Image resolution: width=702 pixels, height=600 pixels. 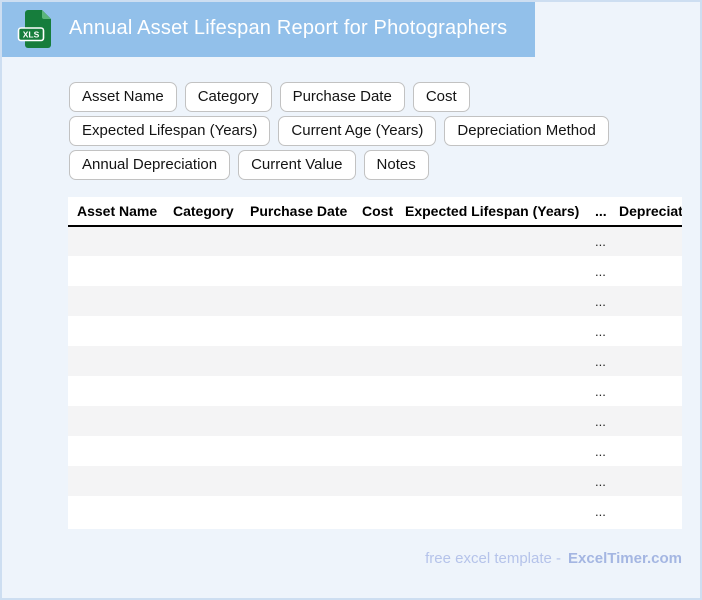 What do you see at coordinates (150, 165) in the screenshot?
I see `field-chip: Annual Depreciation` at bounding box center [150, 165].